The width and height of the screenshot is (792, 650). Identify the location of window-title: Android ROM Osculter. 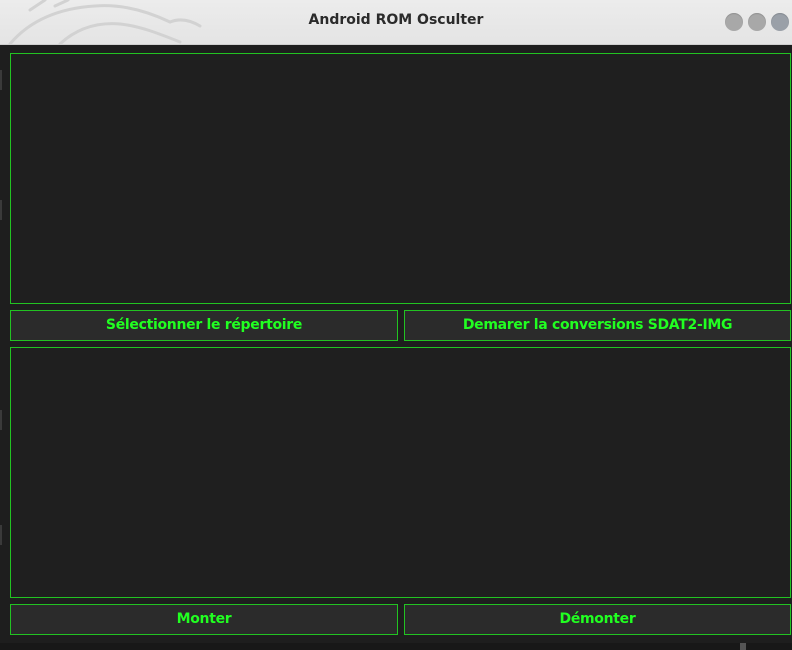
(396, 20).